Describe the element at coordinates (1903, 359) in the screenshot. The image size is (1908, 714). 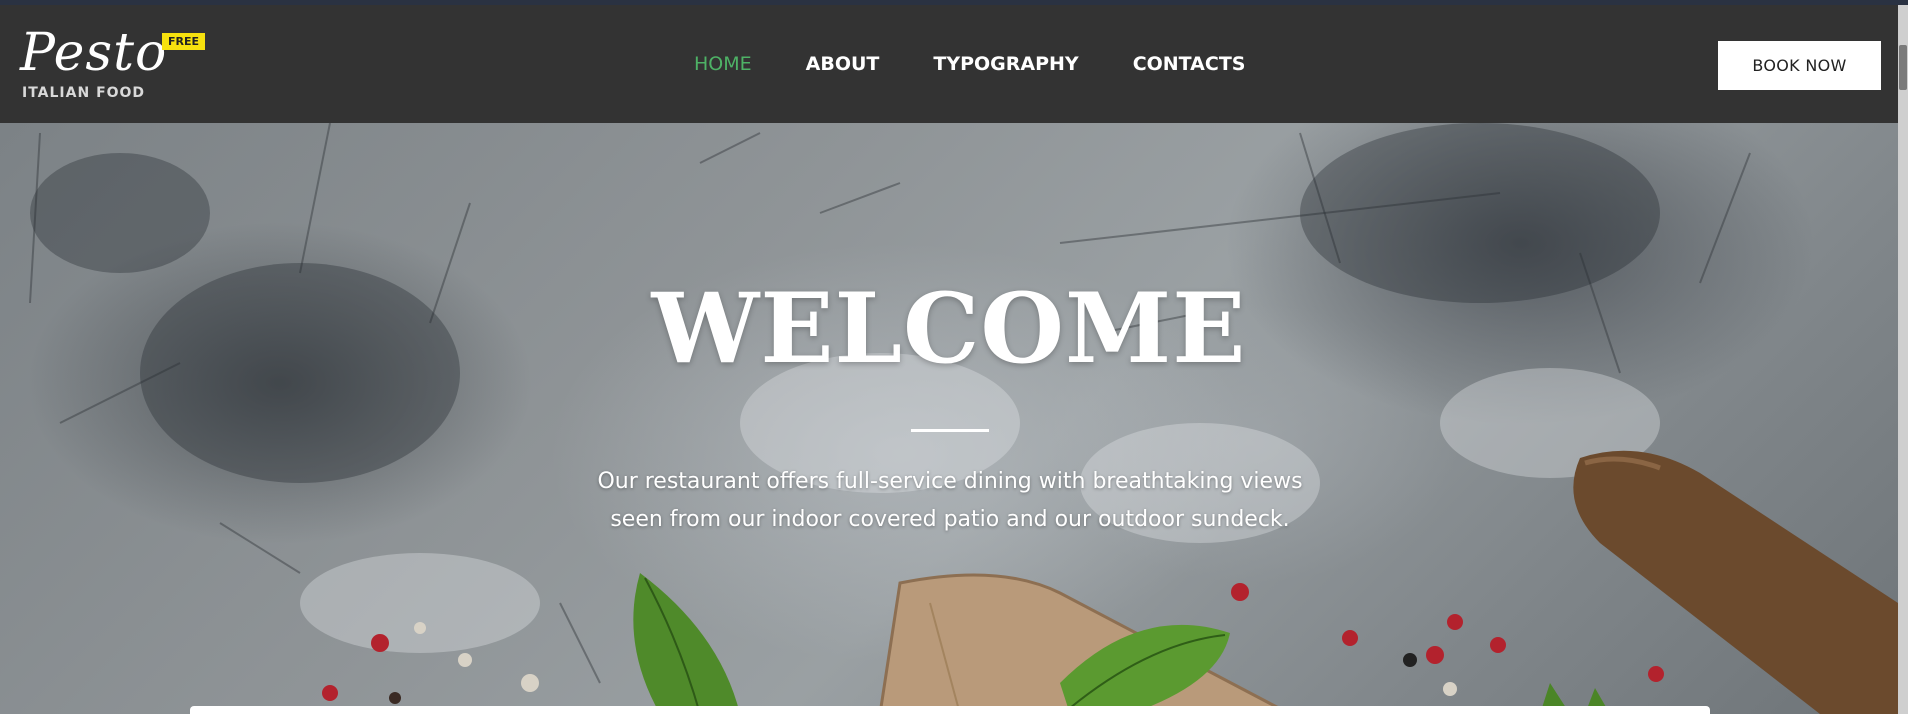
I see `page-scrollbar` at that location.